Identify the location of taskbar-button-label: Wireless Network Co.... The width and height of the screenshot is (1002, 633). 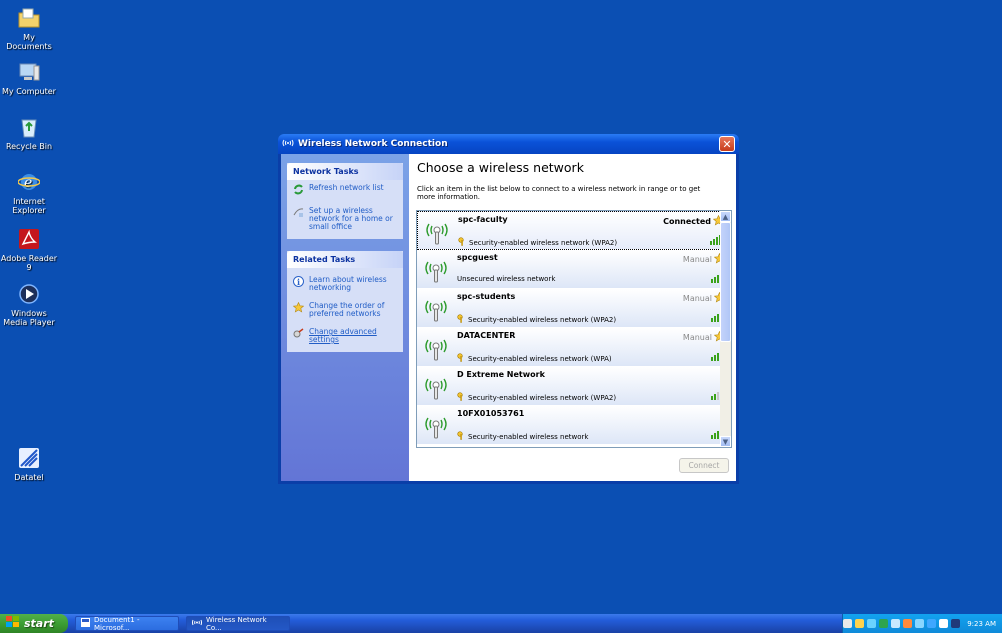
(236, 623).